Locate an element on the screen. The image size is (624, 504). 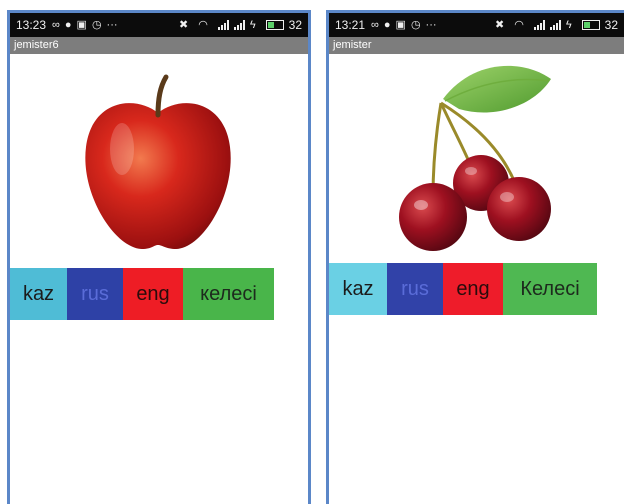
status-time: 13:21 is located at coordinates (350, 25).